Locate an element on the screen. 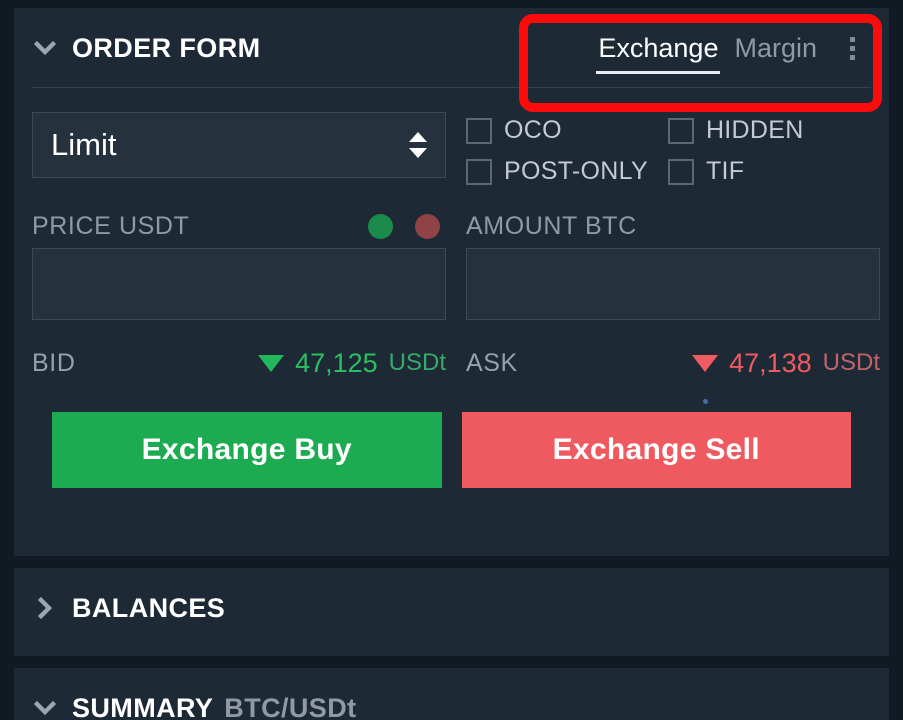 Image resolution: width=903 pixels, height=720 pixels. price-label-row: PRICE USDT is located at coordinates (239, 226).